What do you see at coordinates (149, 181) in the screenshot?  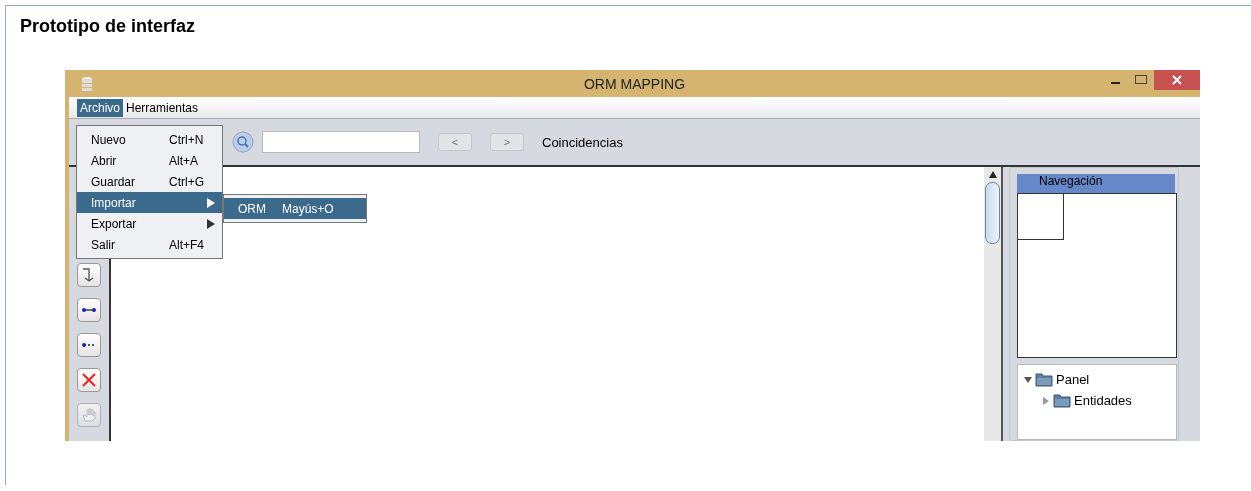 I see `menu-item: Guardar Ctrl+G` at bounding box center [149, 181].